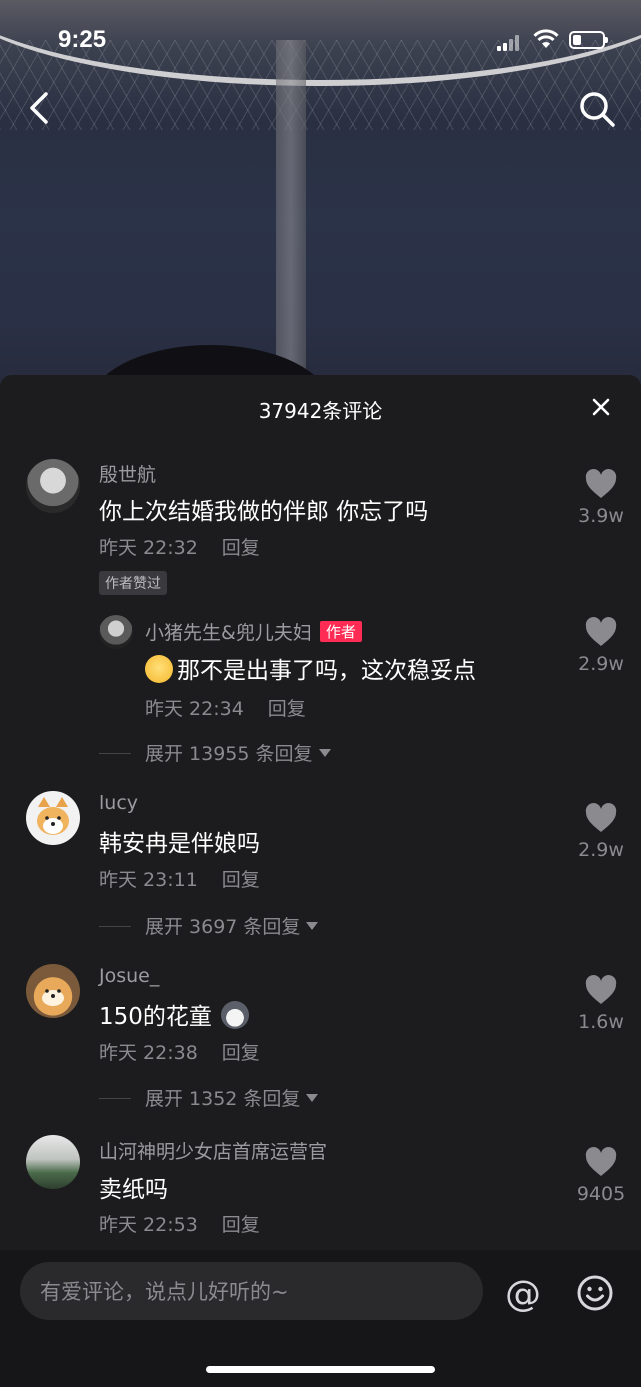 The image size is (641, 1387). I want to click on comment-meta: 昨天 22:53 回复, so click(179, 1223).